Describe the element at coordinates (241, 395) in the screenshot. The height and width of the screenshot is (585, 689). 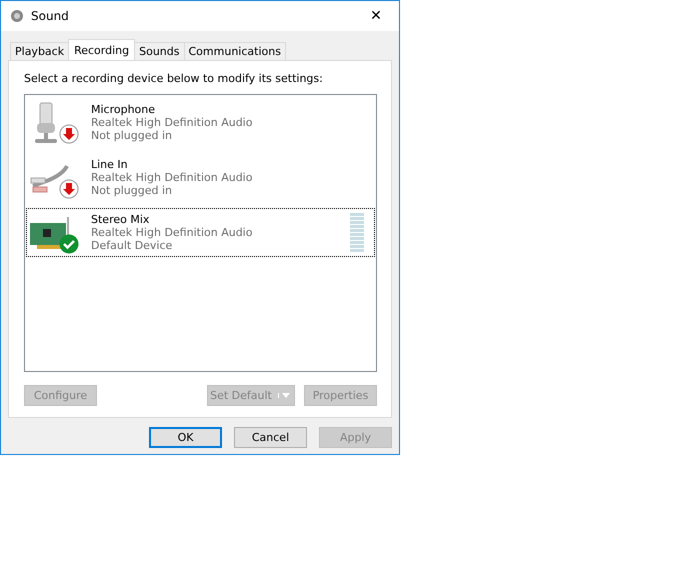
I see `button-label: Set Default` at that location.